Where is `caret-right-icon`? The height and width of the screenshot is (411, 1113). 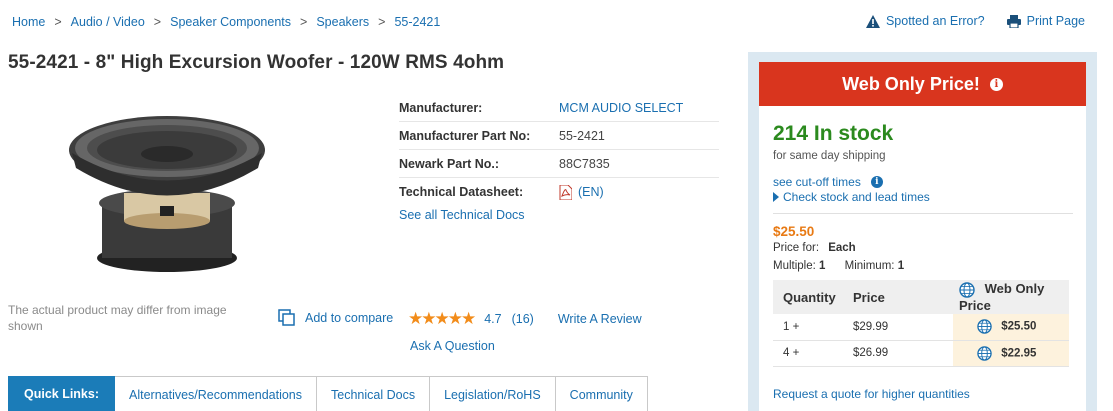 caret-right-icon is located at coordinates (776, 197).